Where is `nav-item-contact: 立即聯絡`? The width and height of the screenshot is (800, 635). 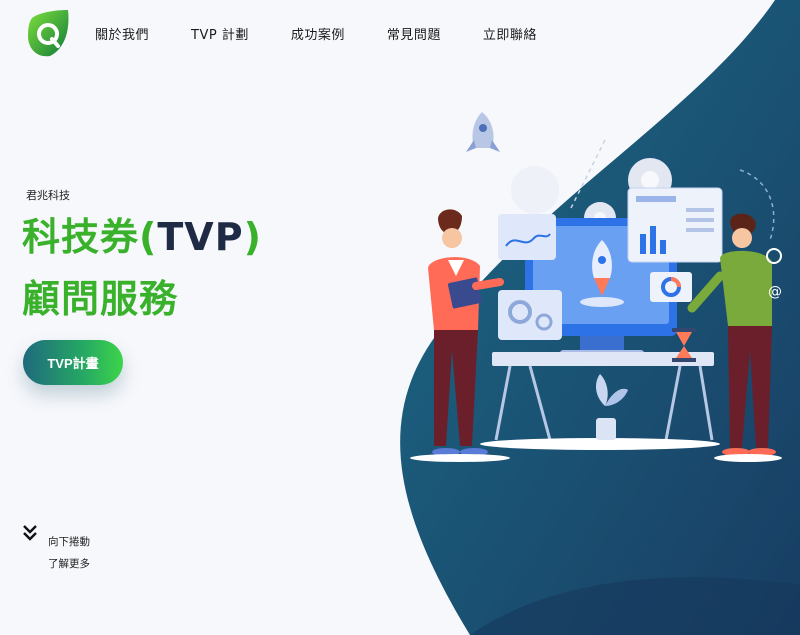
nav-item-contact: 立即聯絡 is located at coordinates (510, 33).